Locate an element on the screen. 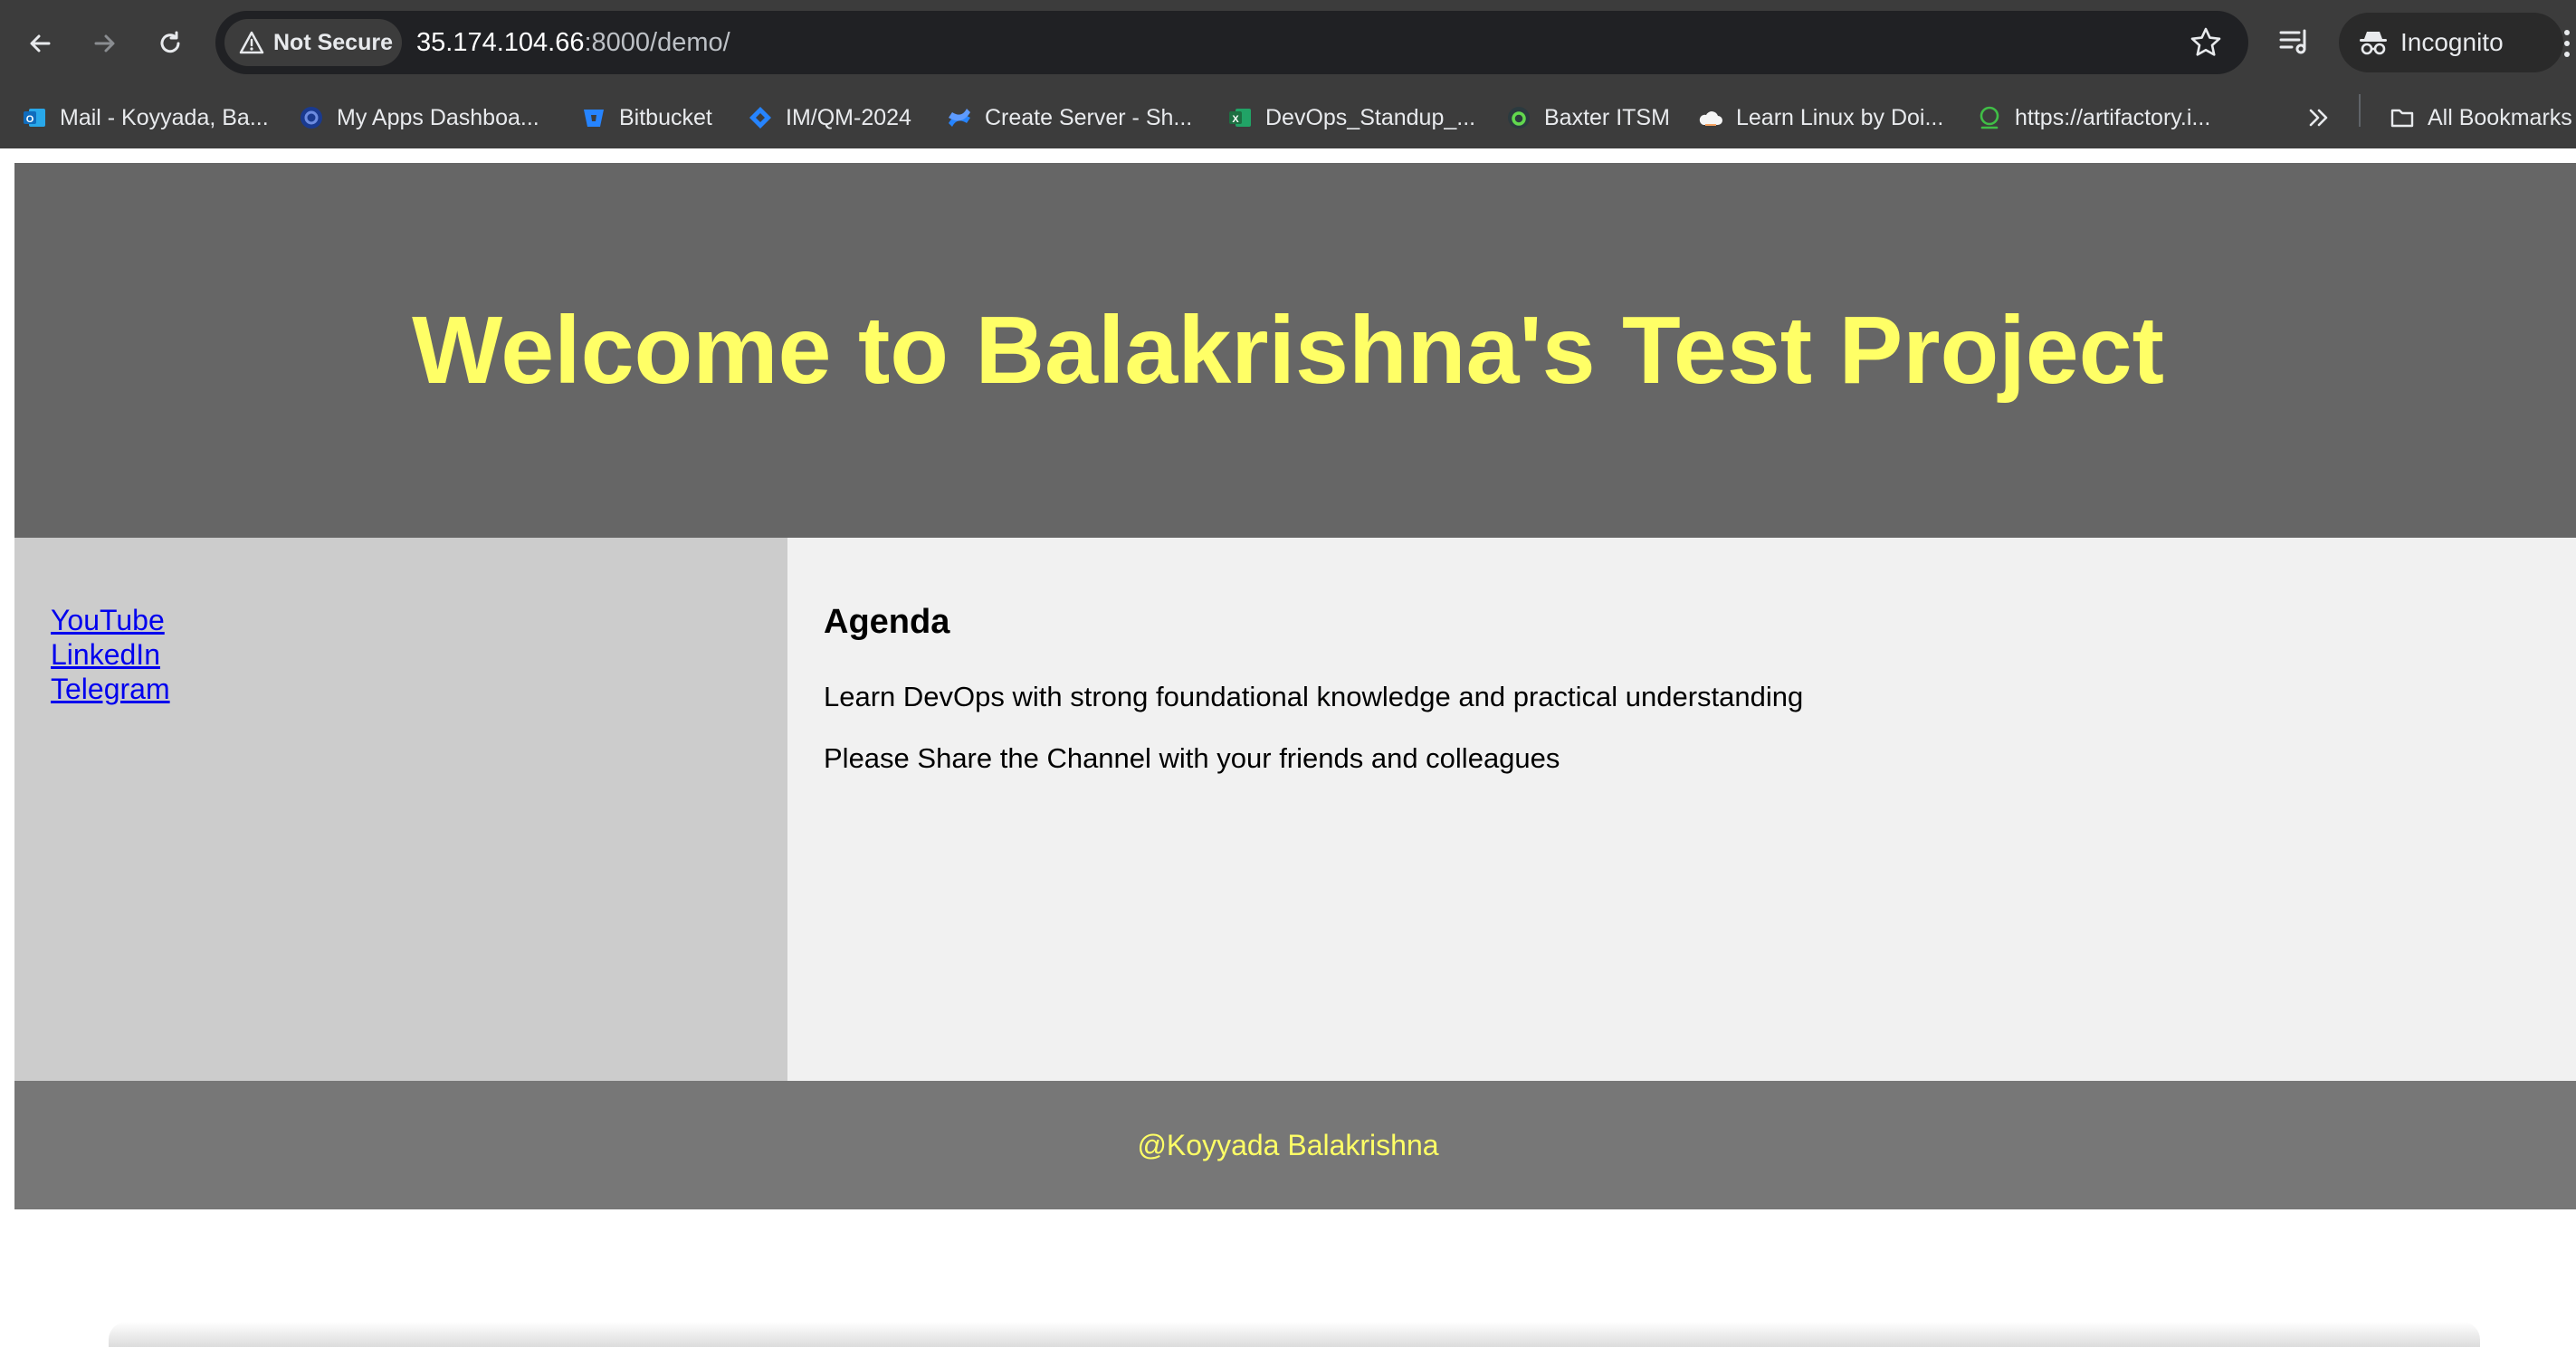  servicenow-icon is located at coordinates (1519, 118).